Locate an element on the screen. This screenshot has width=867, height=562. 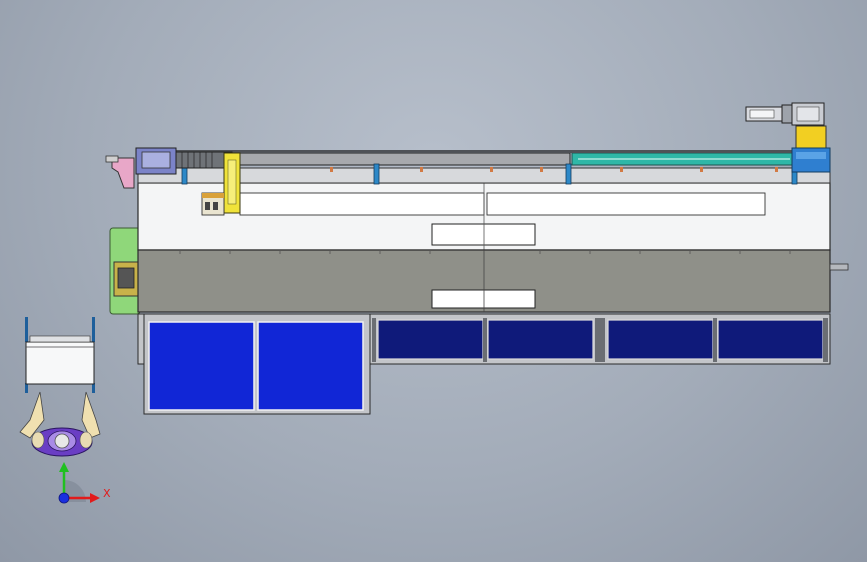
linear-rail-gray is located at coordinates (404, 159).